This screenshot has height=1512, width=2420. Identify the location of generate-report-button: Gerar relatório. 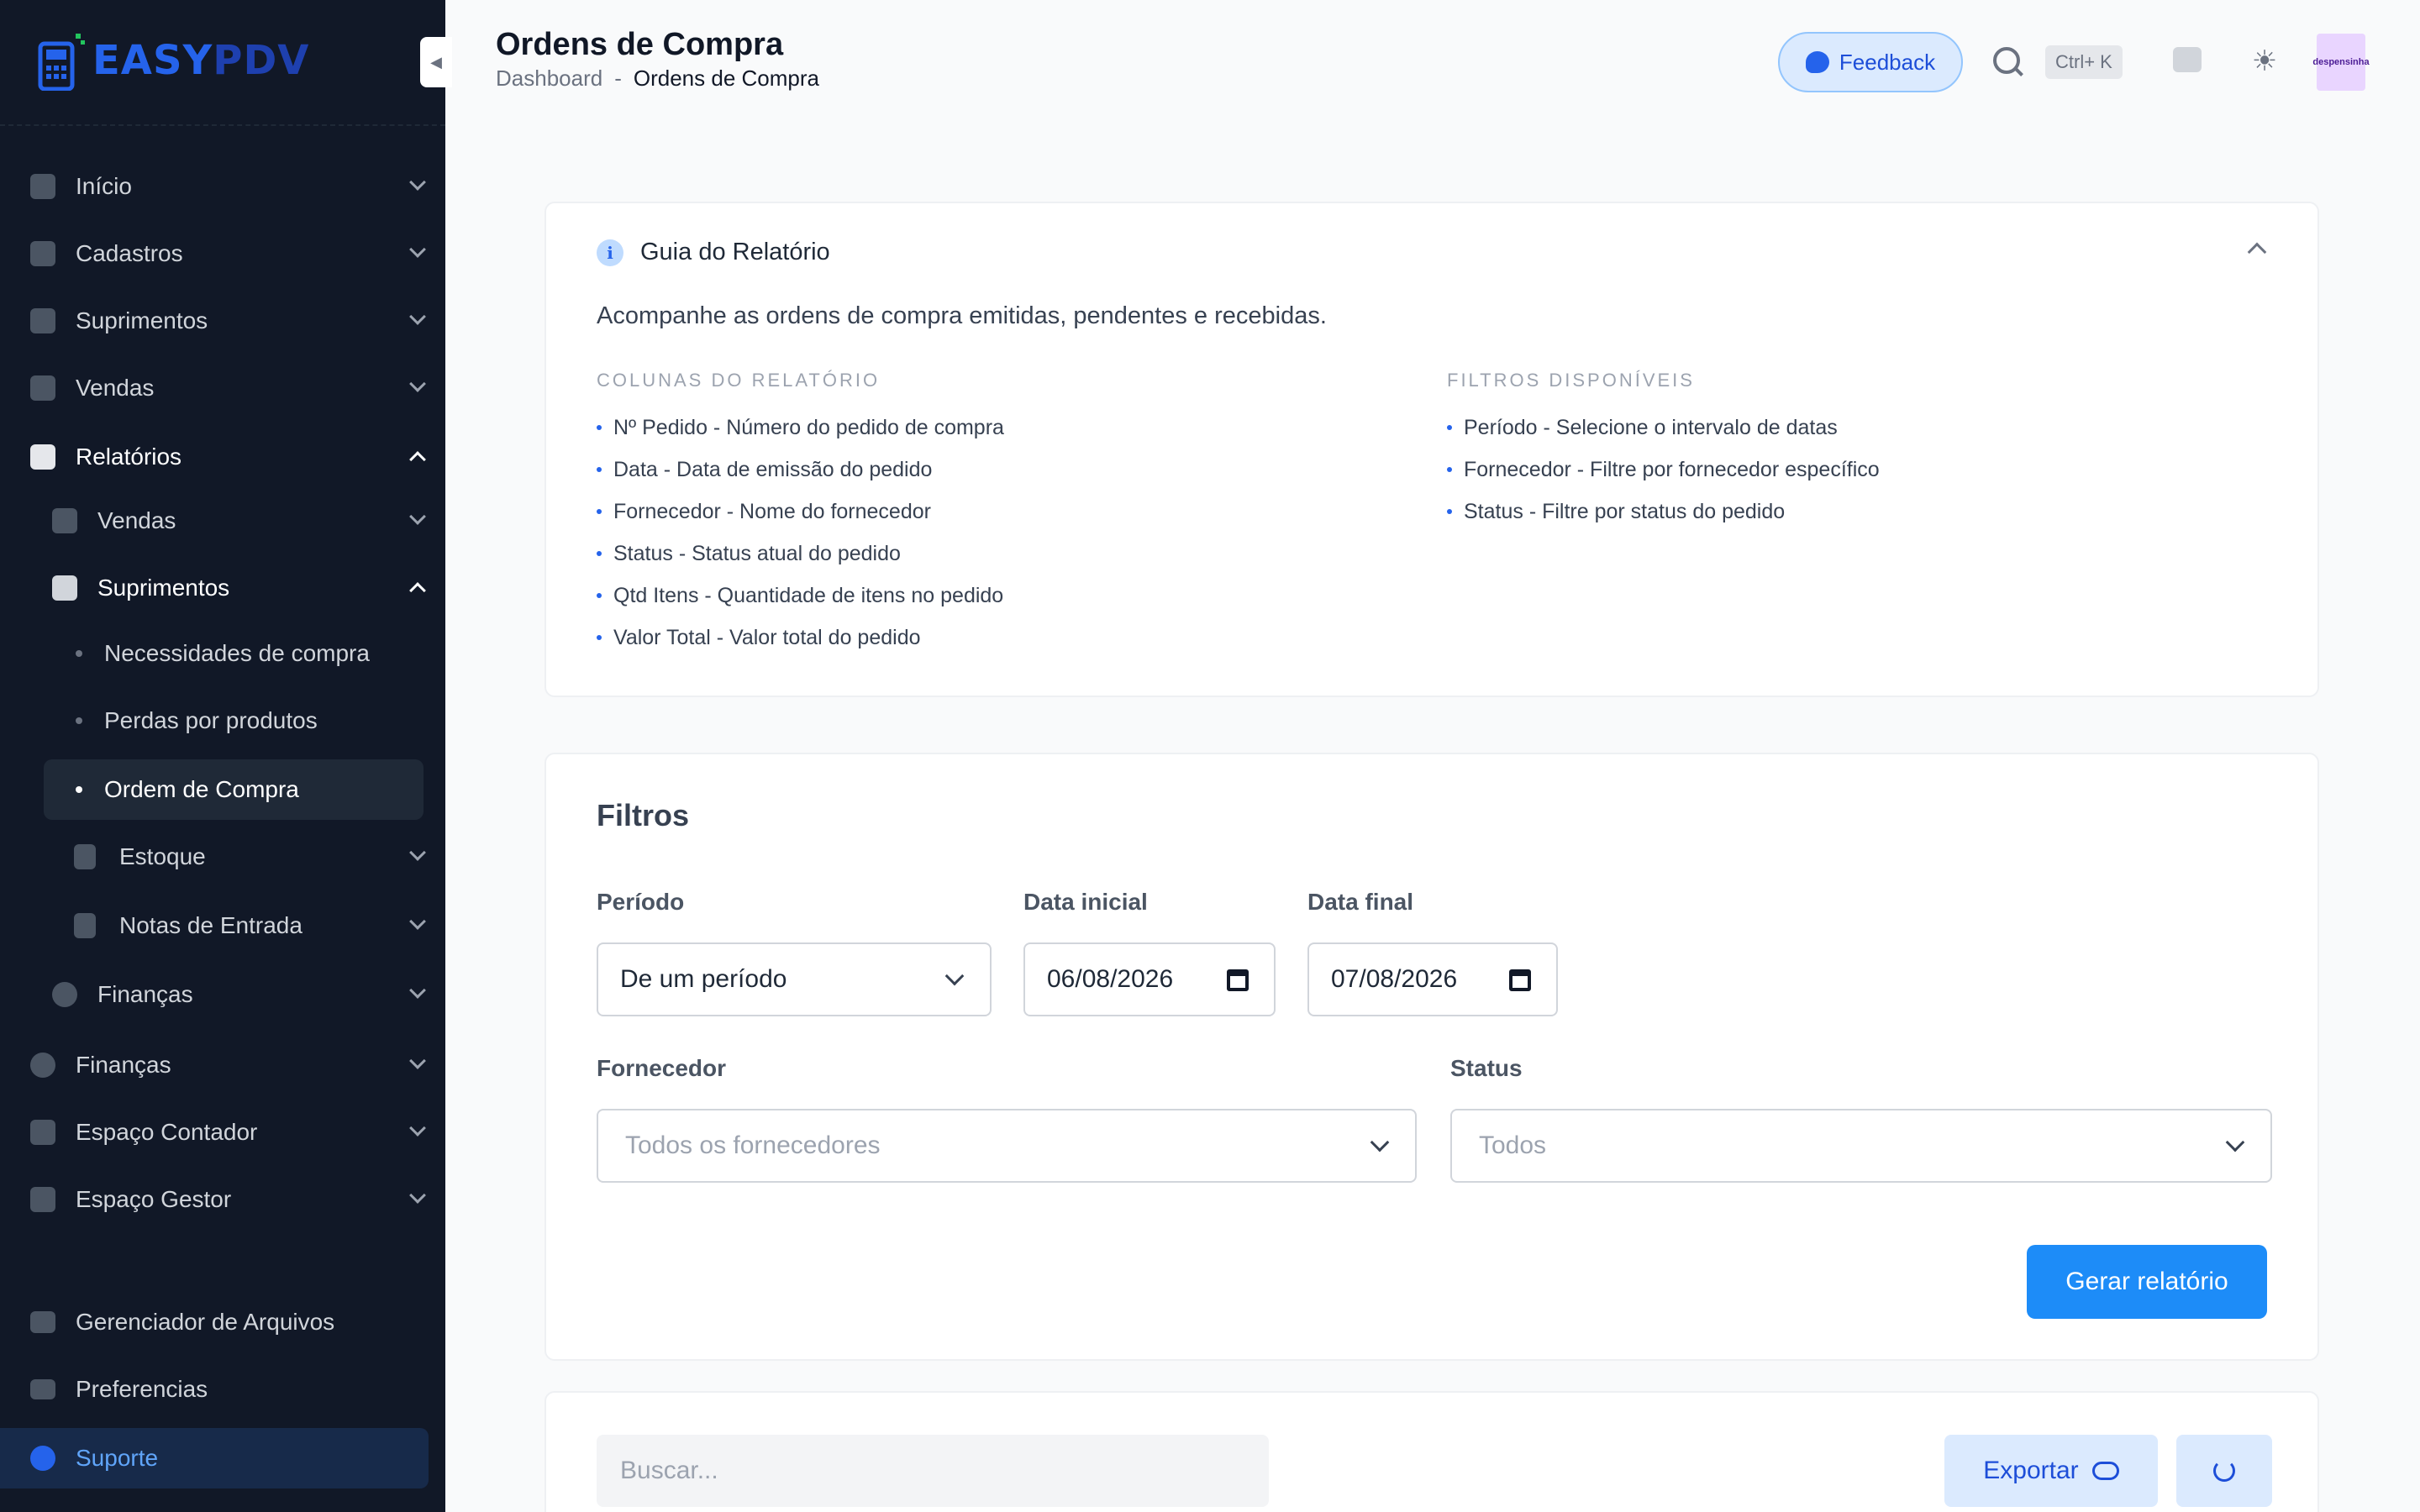
(2147, 1282).